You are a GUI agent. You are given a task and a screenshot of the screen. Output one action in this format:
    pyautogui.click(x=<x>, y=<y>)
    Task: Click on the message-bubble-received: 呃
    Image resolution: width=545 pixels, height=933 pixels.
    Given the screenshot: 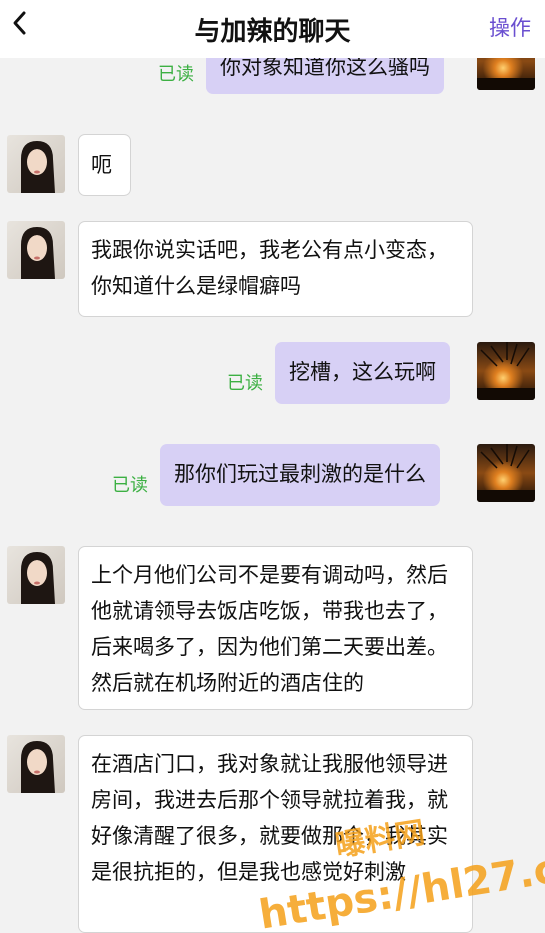 What is the action you would take?
    pyautogui.click(x=104, y=165)
    